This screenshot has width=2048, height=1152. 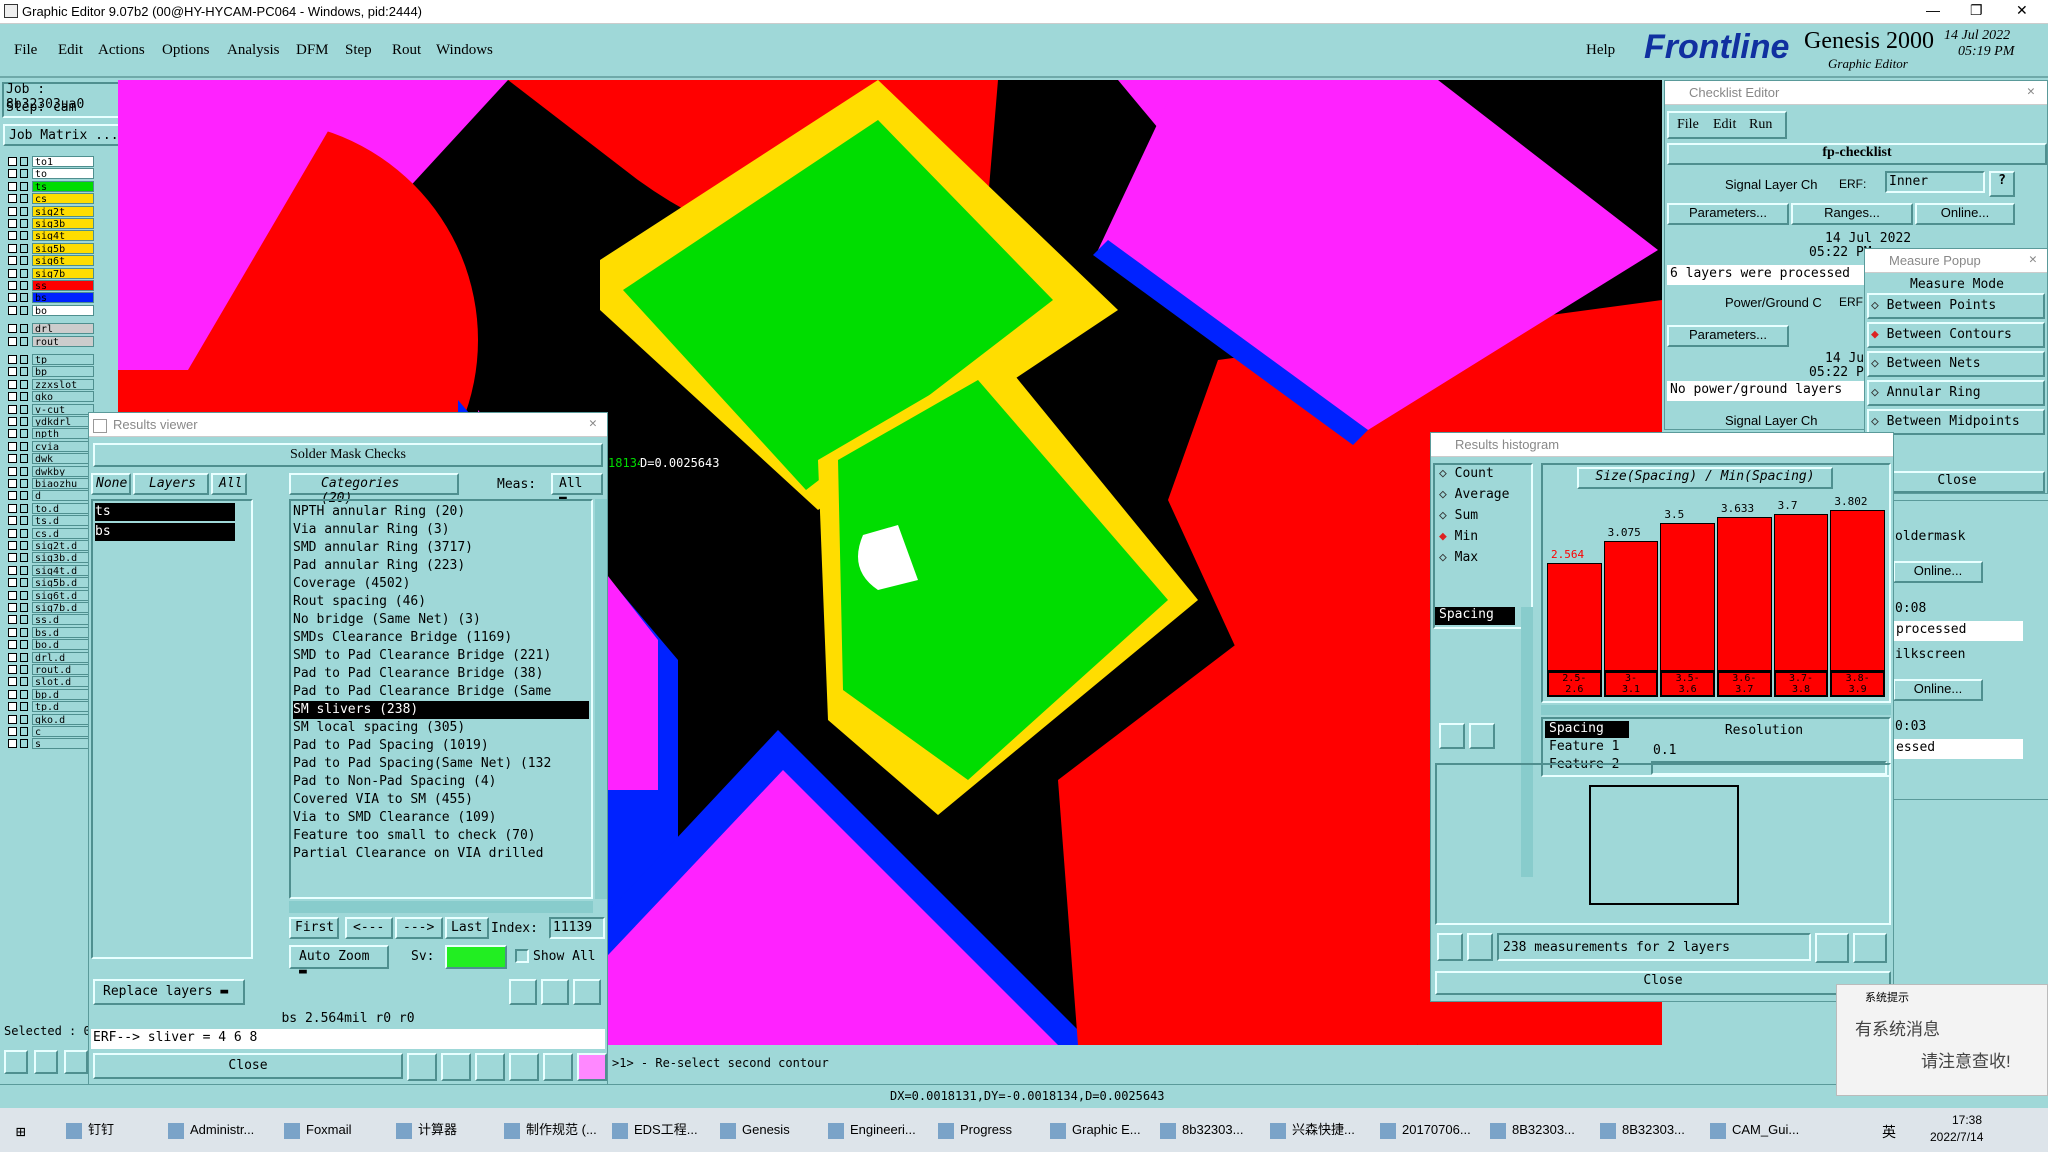 What do you see at coordinates (63, 694) in the screenshot?
I see `layer-name: bp.d` at bounding box center [63, 694].